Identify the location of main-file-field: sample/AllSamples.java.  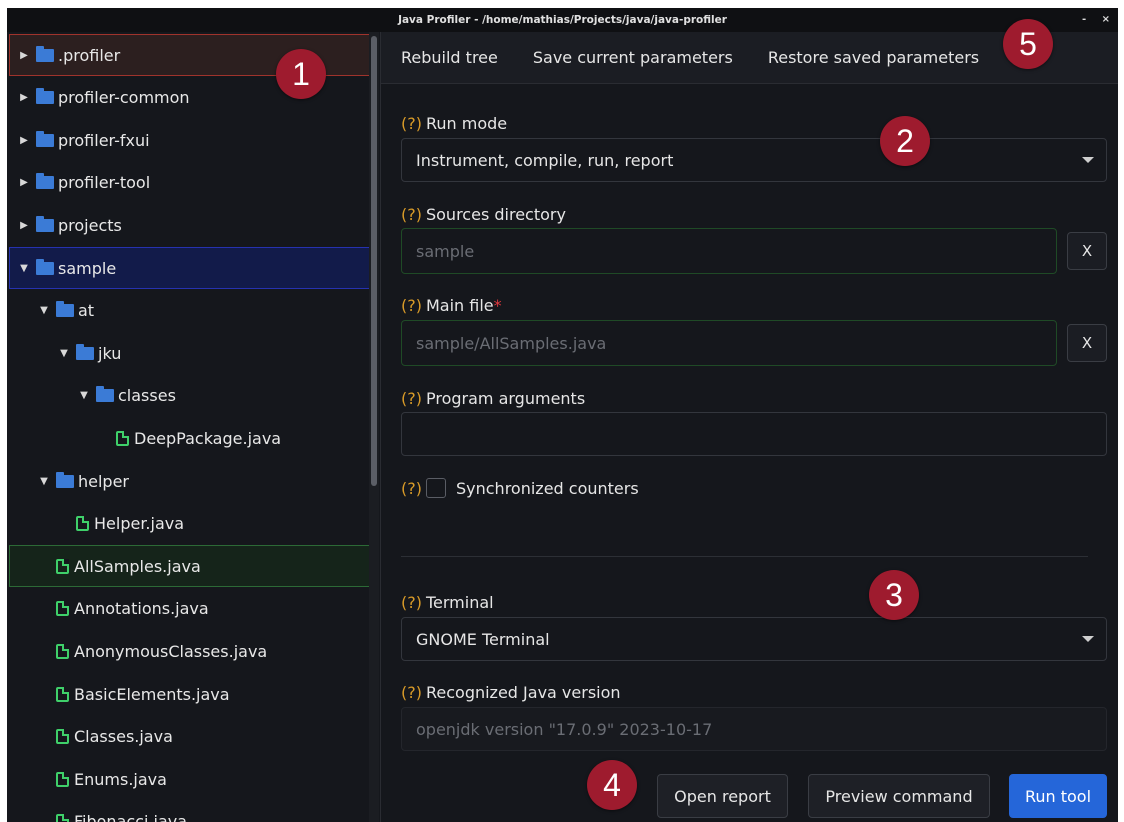
(729, 343).